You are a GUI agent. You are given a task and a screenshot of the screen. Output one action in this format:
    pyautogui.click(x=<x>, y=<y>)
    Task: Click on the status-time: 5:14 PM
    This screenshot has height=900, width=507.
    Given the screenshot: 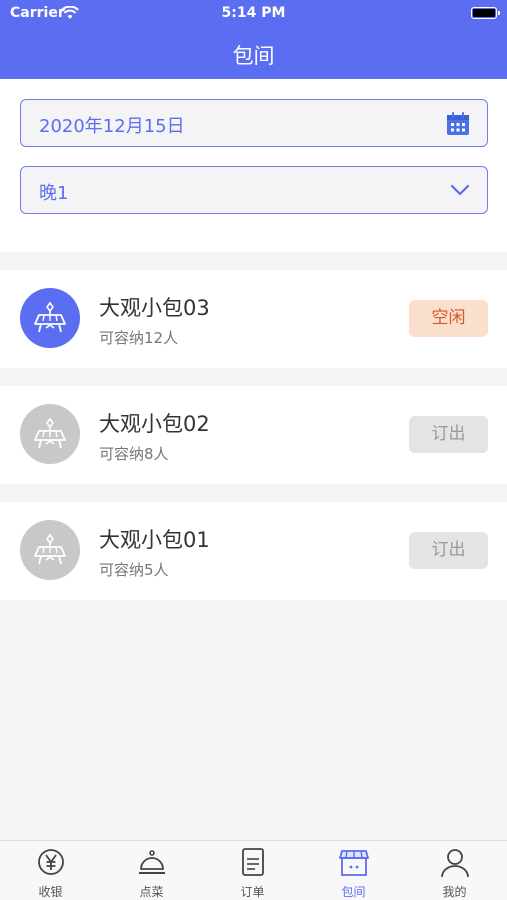 What is the action you would take?
    pyautogui.click(x=253, y=13)
    